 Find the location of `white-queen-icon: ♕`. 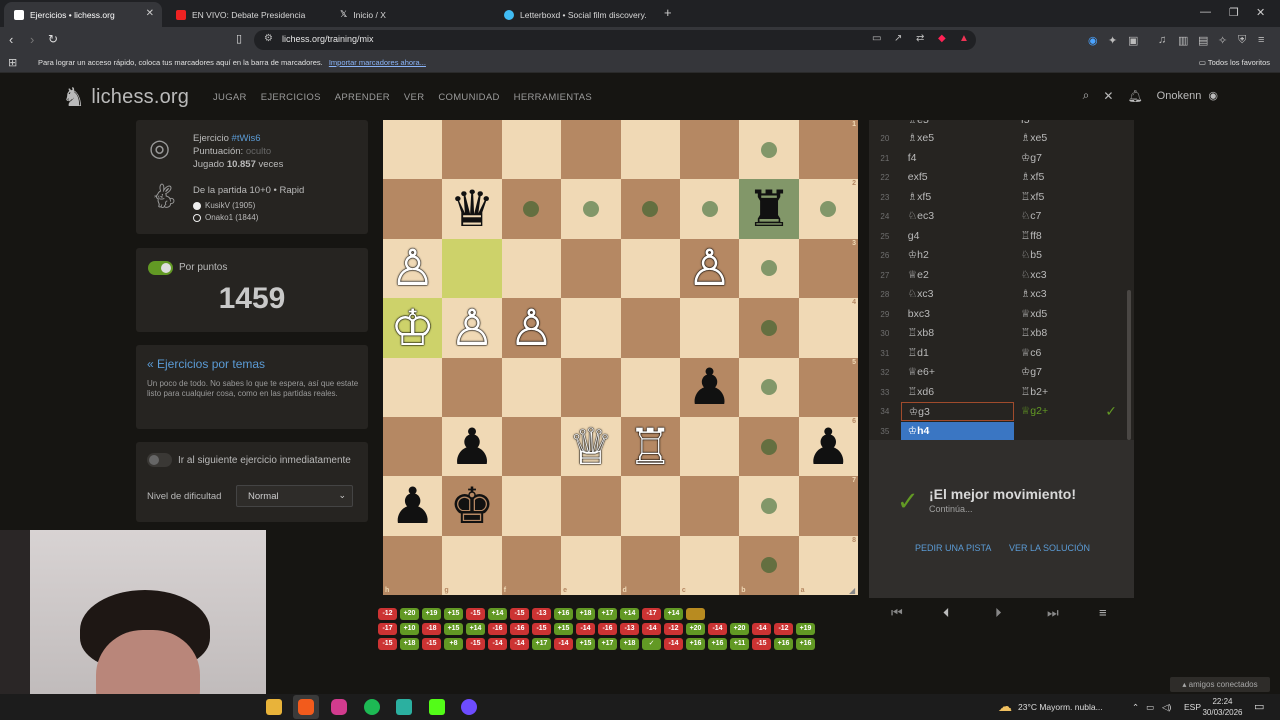

white-queen-icon: ♕ is located at coordinates (590, 447).